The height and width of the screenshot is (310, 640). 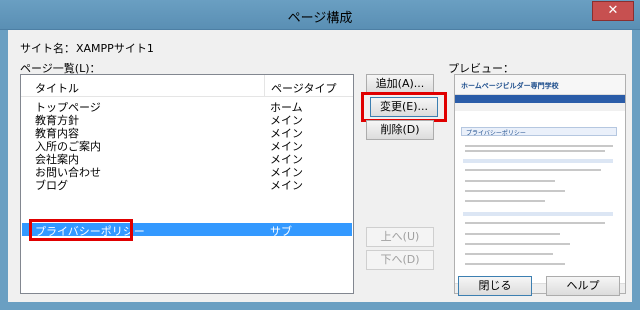 I want to click on list-item: 入所のご案内 メイン, so click(x=187, y=145).